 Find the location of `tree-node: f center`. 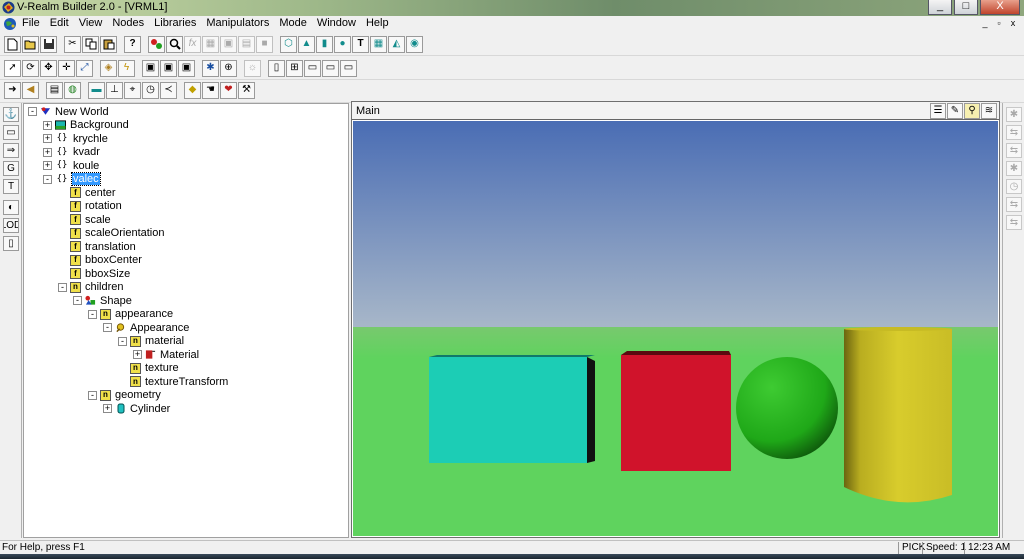

tree-node: f center is located at coordinates (87, 192).